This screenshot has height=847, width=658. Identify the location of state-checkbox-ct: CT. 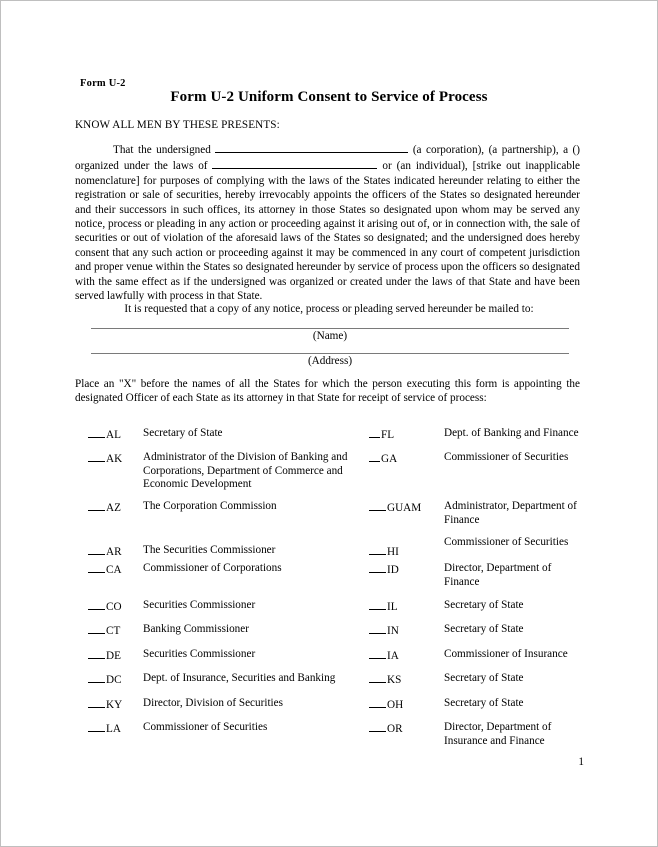
(104, 630).